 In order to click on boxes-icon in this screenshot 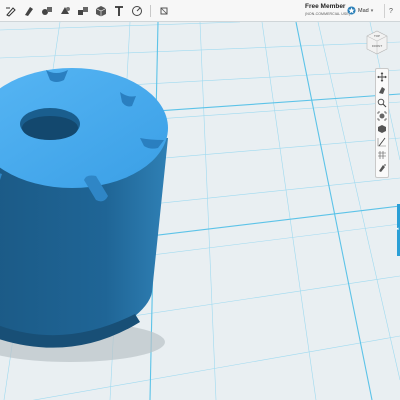, I will do `click(83, 11)`.